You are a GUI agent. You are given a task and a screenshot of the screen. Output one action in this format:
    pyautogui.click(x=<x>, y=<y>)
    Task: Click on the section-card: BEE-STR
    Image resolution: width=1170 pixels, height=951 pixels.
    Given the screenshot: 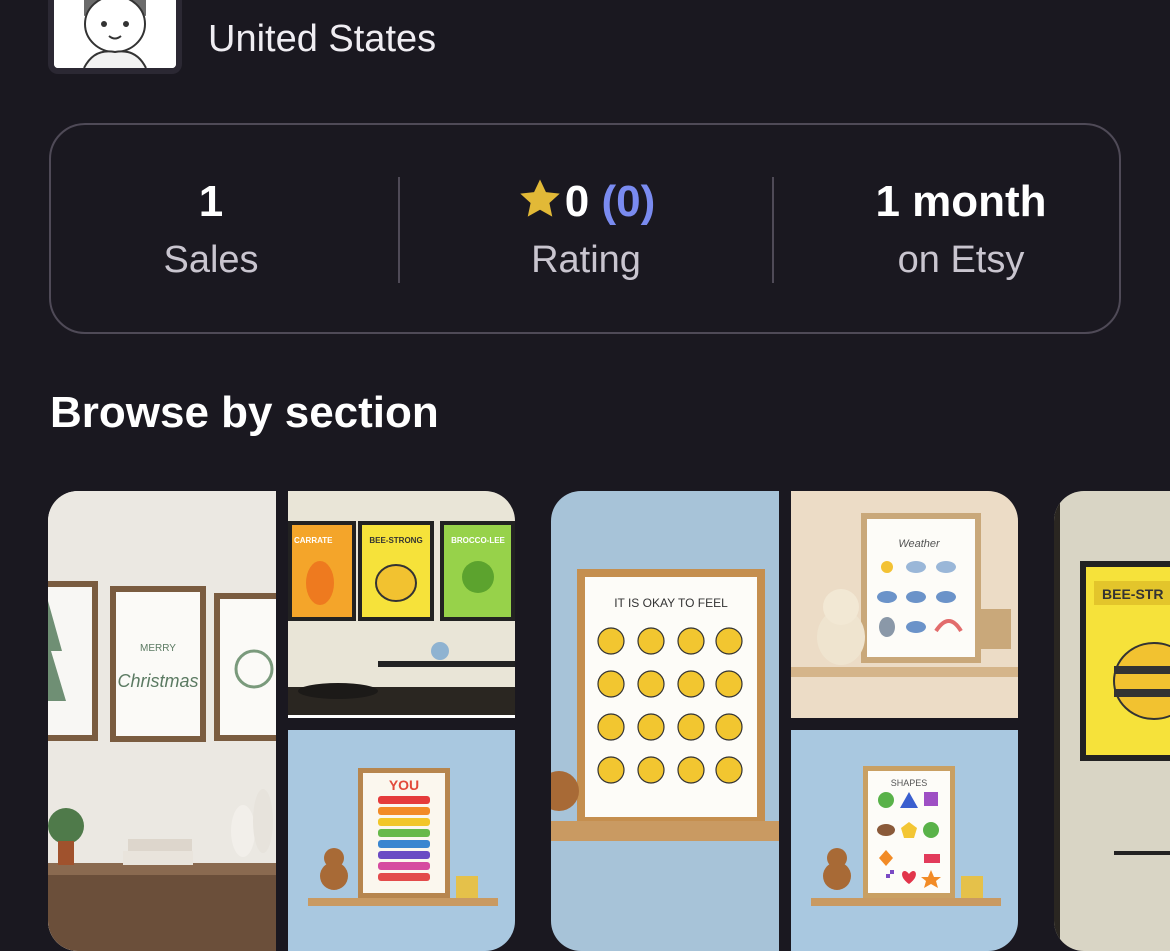 What is the action you would take?
    pyautogui.click(x=1112, y=721)
    